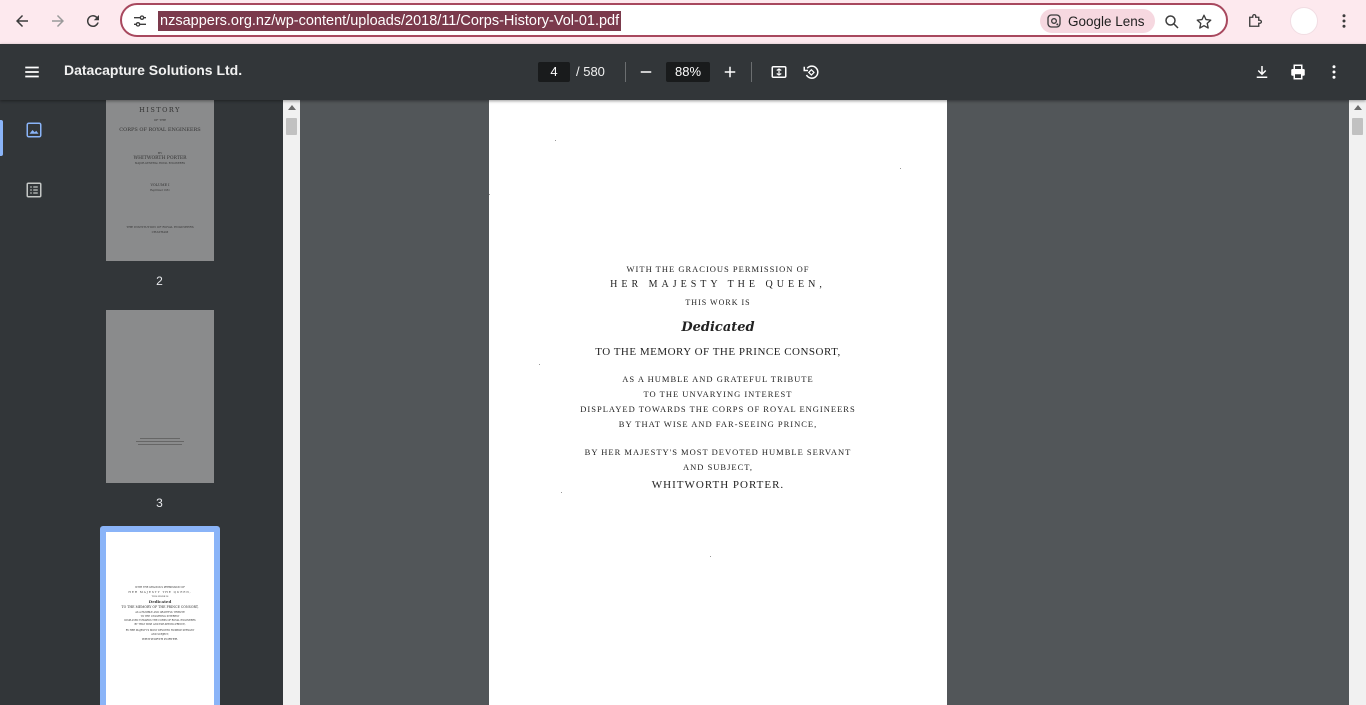 The image size is (1366, 705). I want to click on download-icon, so click(1262, 72).